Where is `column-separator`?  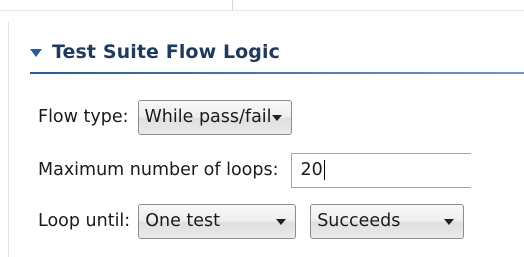
column-separator is located at coordinates (232, 5).